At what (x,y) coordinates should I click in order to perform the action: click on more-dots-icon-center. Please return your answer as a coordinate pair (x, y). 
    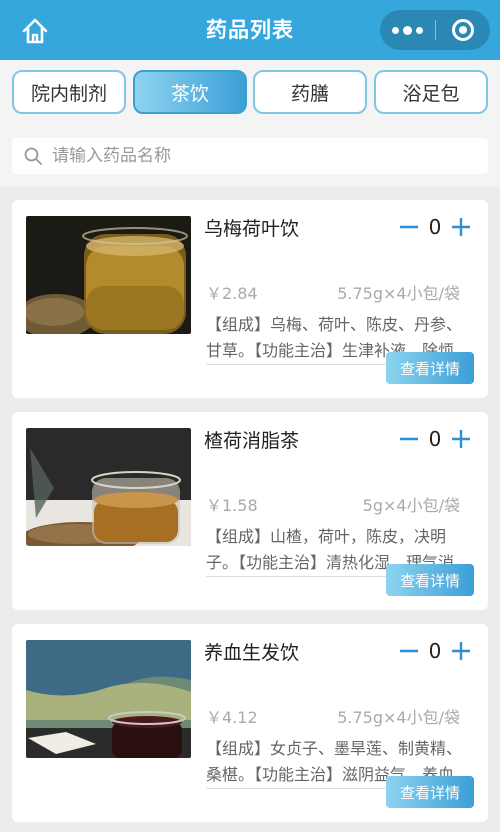
    Looking at the image, I should click on (407, 30).